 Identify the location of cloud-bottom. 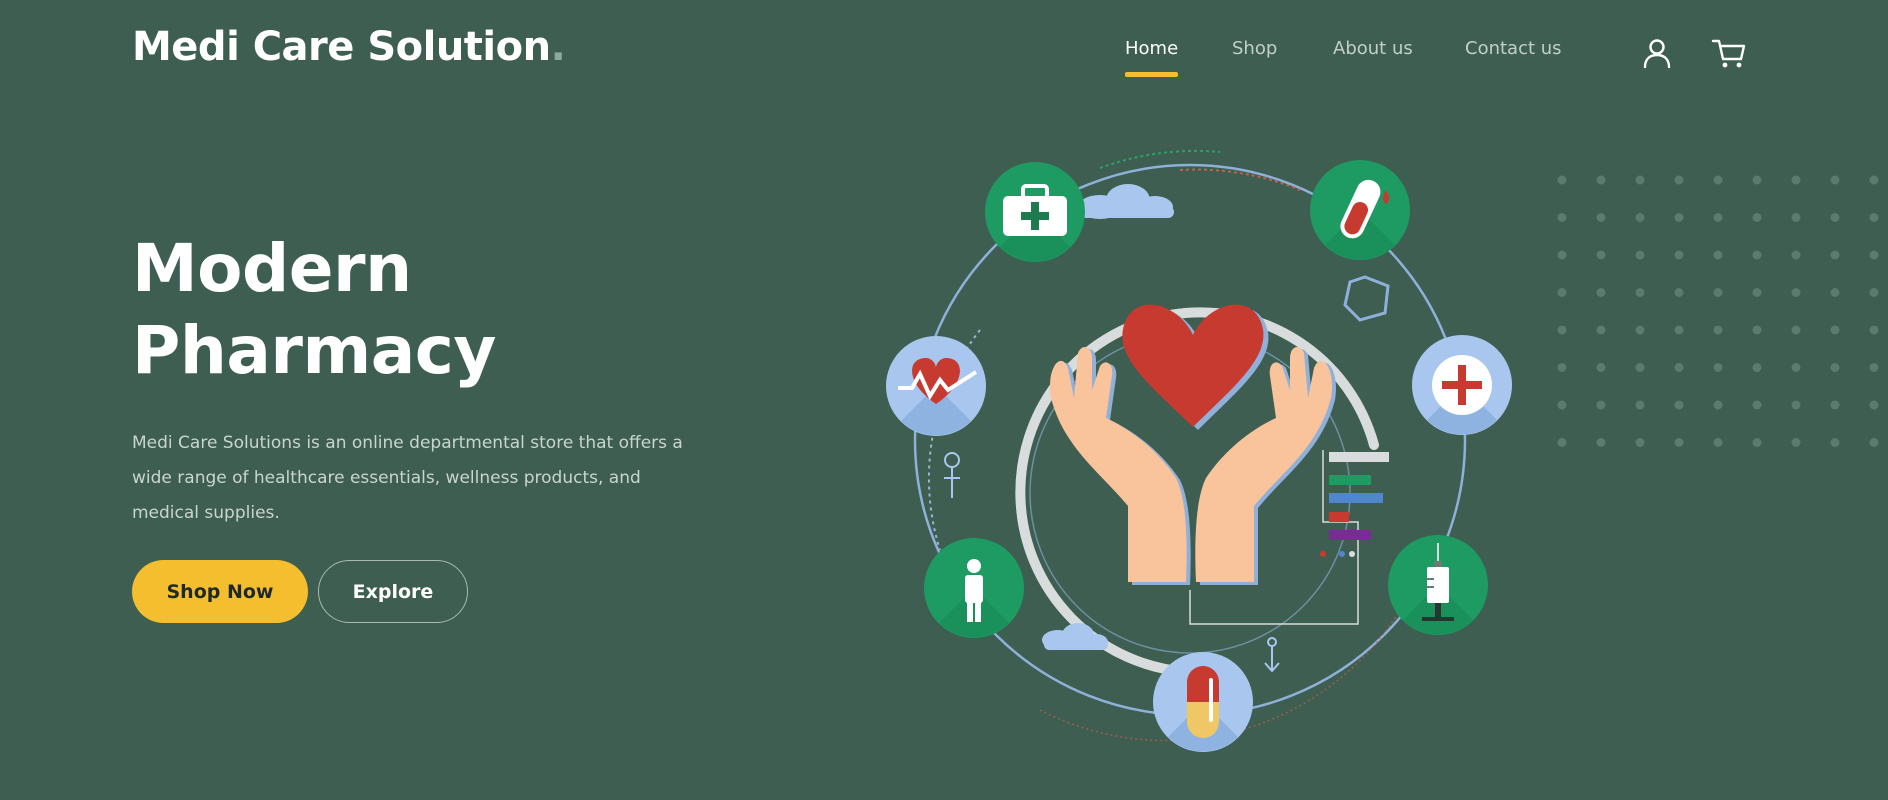
(1075, 636).